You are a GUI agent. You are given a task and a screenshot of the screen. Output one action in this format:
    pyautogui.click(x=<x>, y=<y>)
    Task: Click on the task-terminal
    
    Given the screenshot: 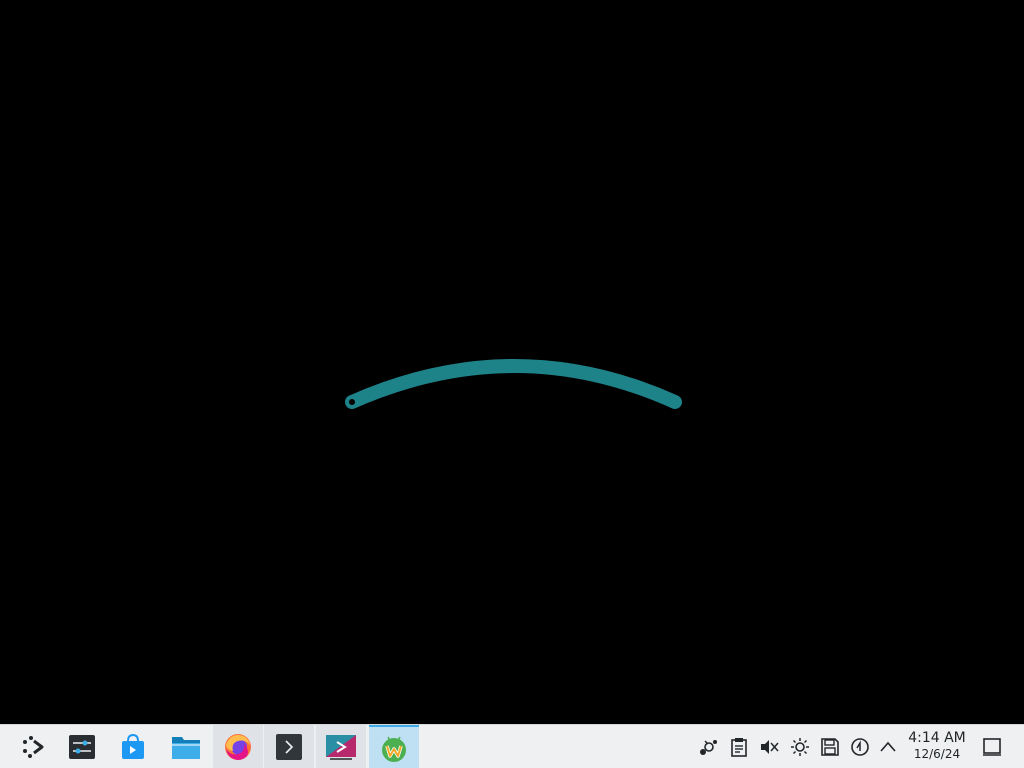 What is the action you would take?
    pyautogui.click(x=289, y=746)
    